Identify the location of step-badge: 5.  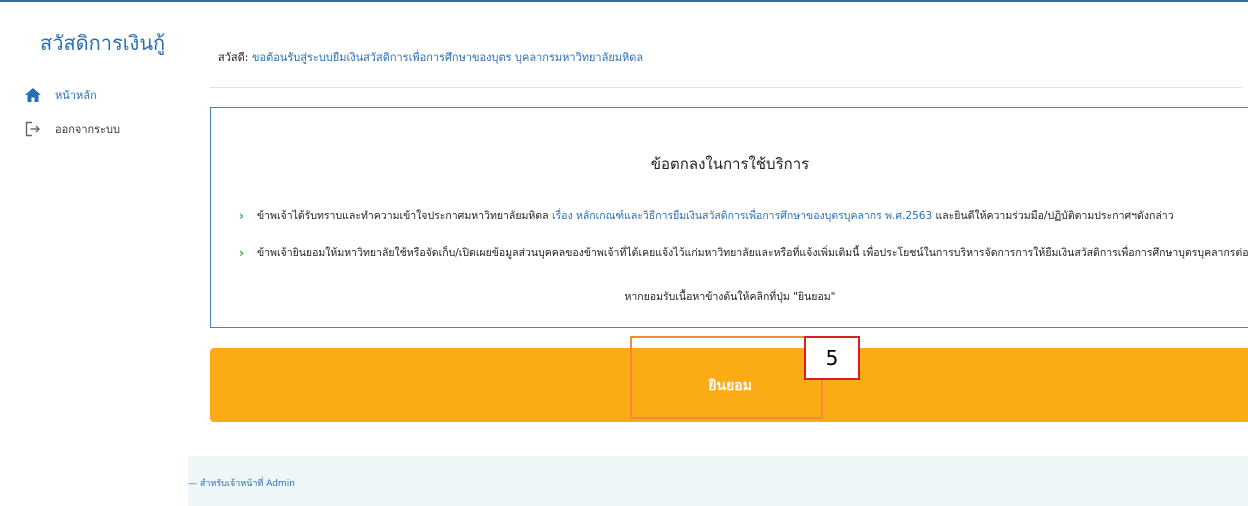
(832, 358).